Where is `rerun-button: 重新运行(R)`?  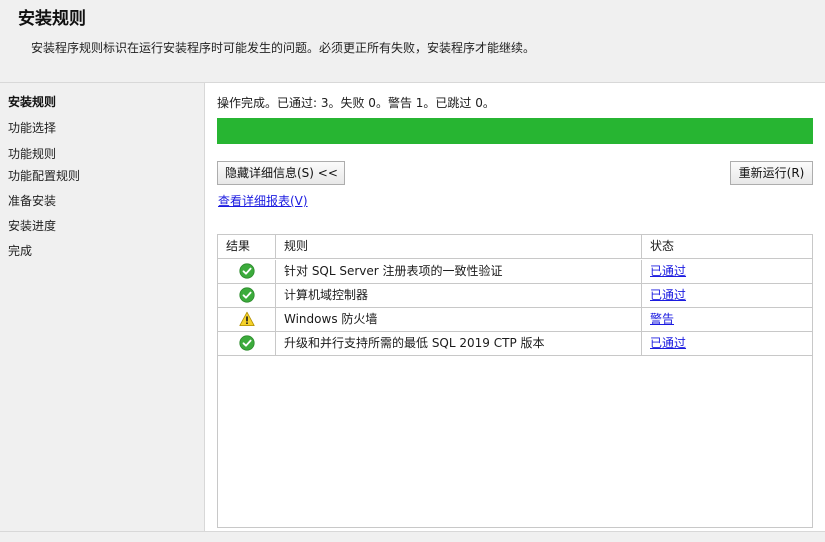 rerun-button: 重新运行(R) is located at coordinates (771, 173).